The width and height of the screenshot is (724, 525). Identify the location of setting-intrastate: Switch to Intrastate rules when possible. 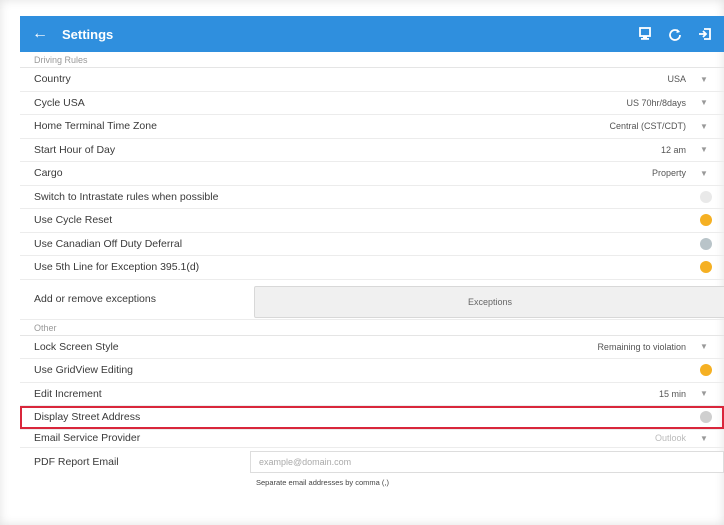
(372, 197).